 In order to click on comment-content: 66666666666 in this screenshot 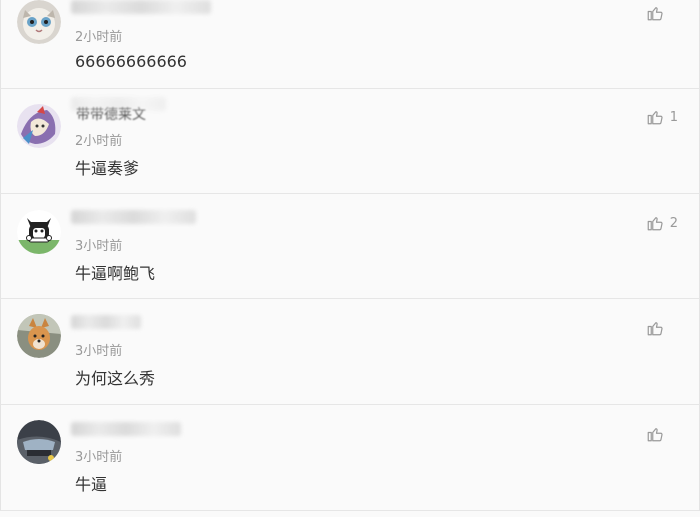, I will do `click(131, 61)`.